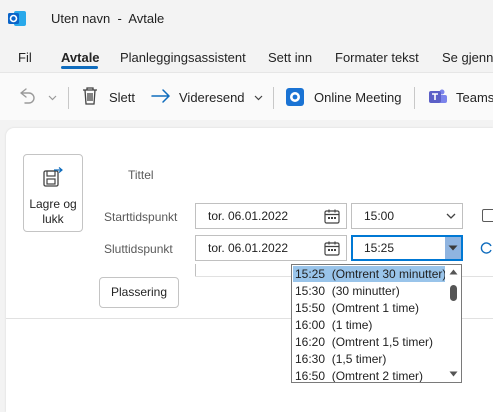  What do you see at coordinates (487, 215) in the screenshot?
I see `all-day-checkbox` at bounding box center [487, 215].